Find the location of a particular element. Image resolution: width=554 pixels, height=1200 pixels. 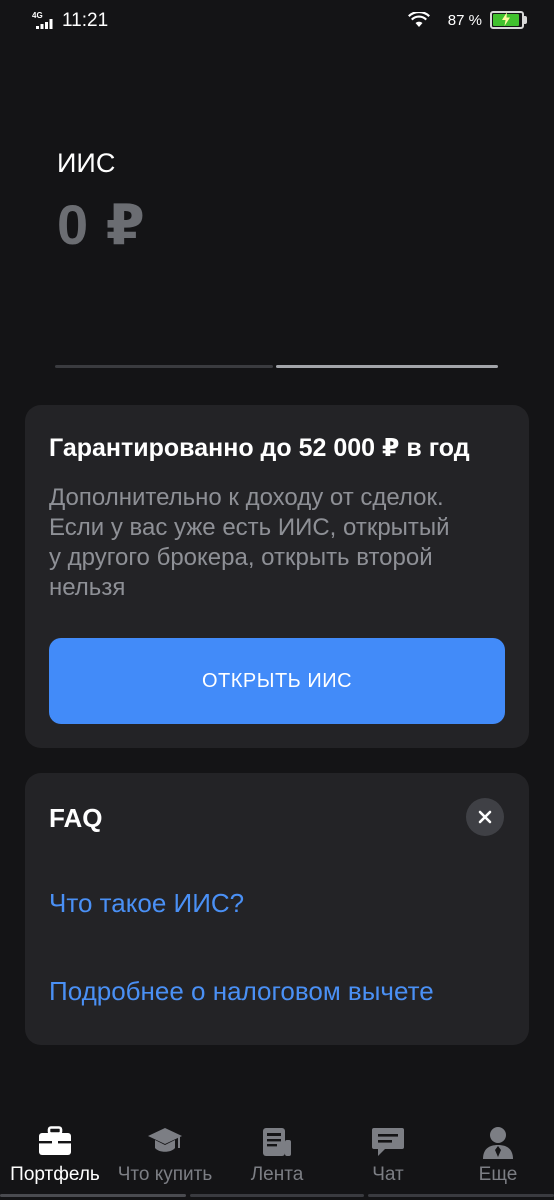

faq-title: FAQ is located at coordinates (76, 818).